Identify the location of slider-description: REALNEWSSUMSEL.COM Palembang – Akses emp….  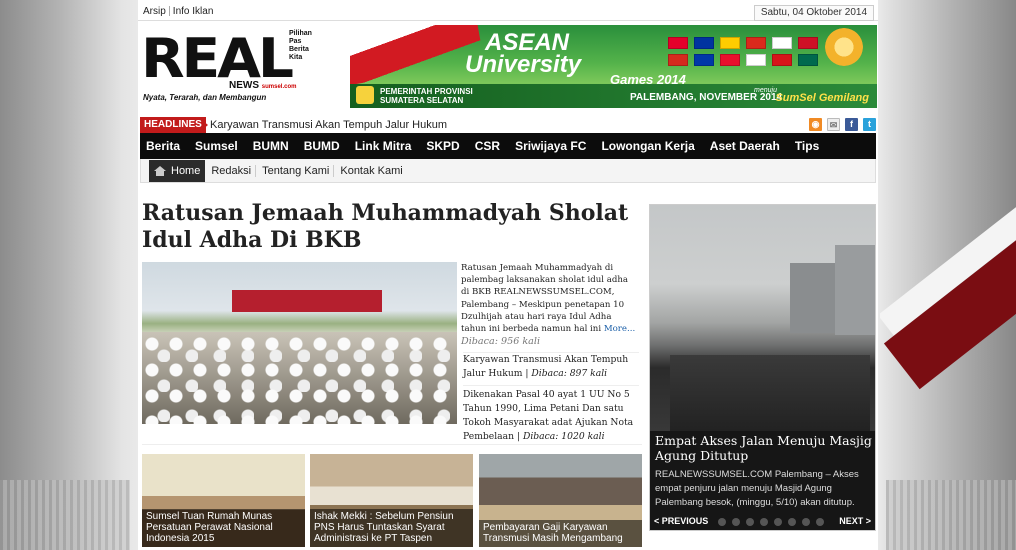
(757, 488).